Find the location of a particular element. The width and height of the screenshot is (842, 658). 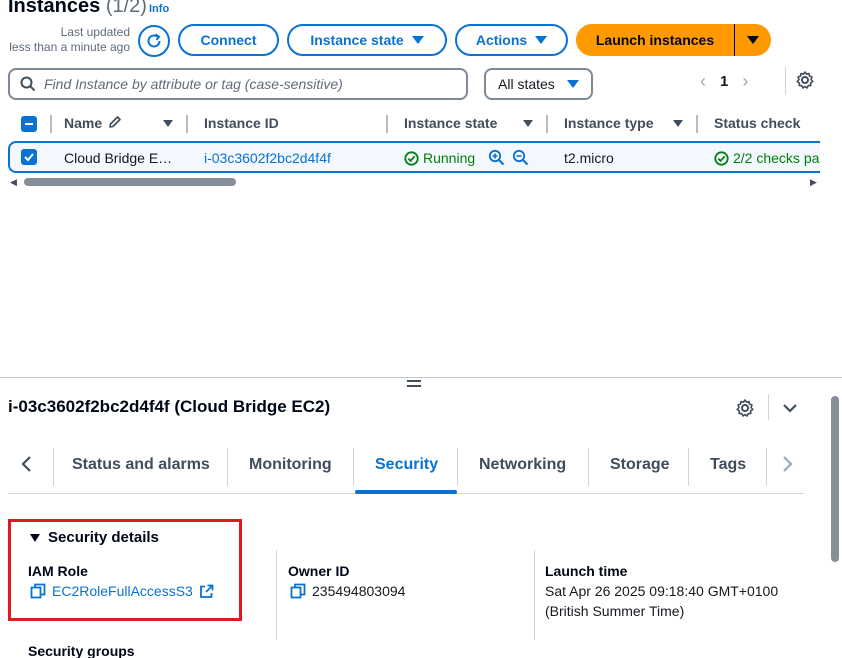

current-page: 1 is located at coordinates (724, 81).